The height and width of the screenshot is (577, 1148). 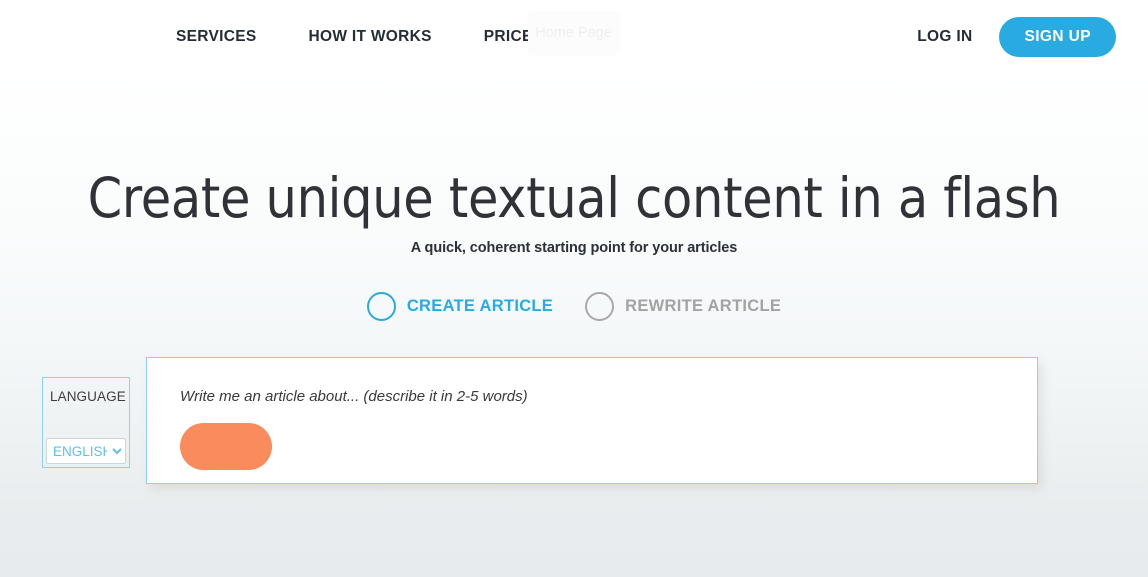 I want to click on mode-label-rewrite-article: REWRITE ARTICLE, so click(x=703, y=306).